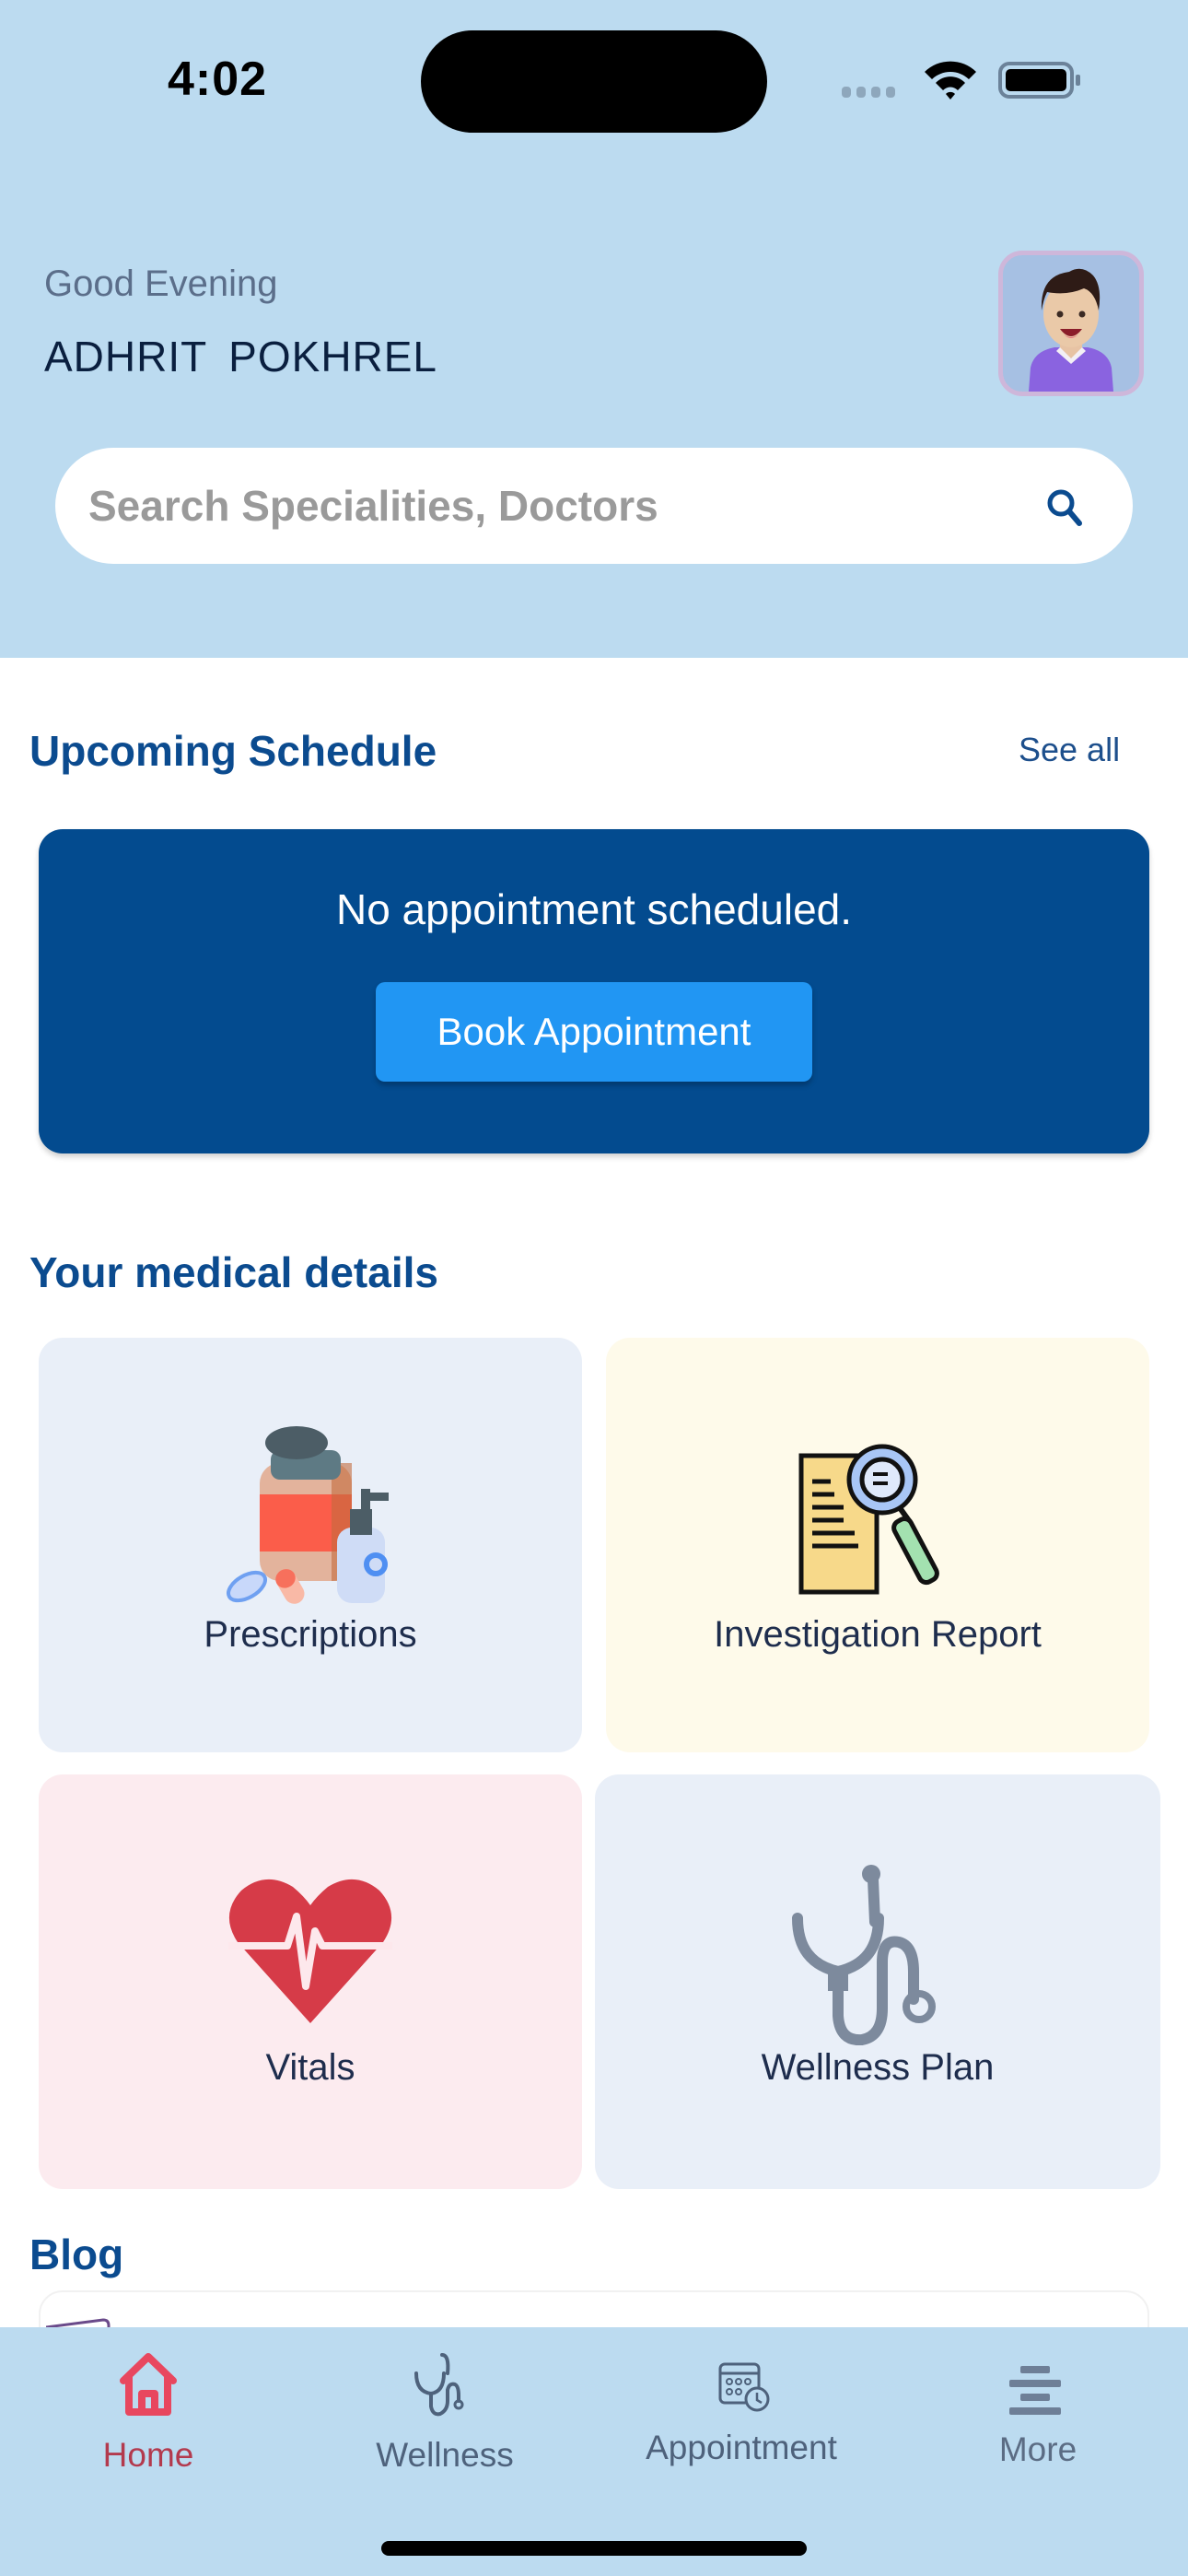 The height and width of the screenshot is (2576, 1188). Describe the element at coordinates (741, 2447) in the screenshot. I see `tab-label: Appointment` at that location.